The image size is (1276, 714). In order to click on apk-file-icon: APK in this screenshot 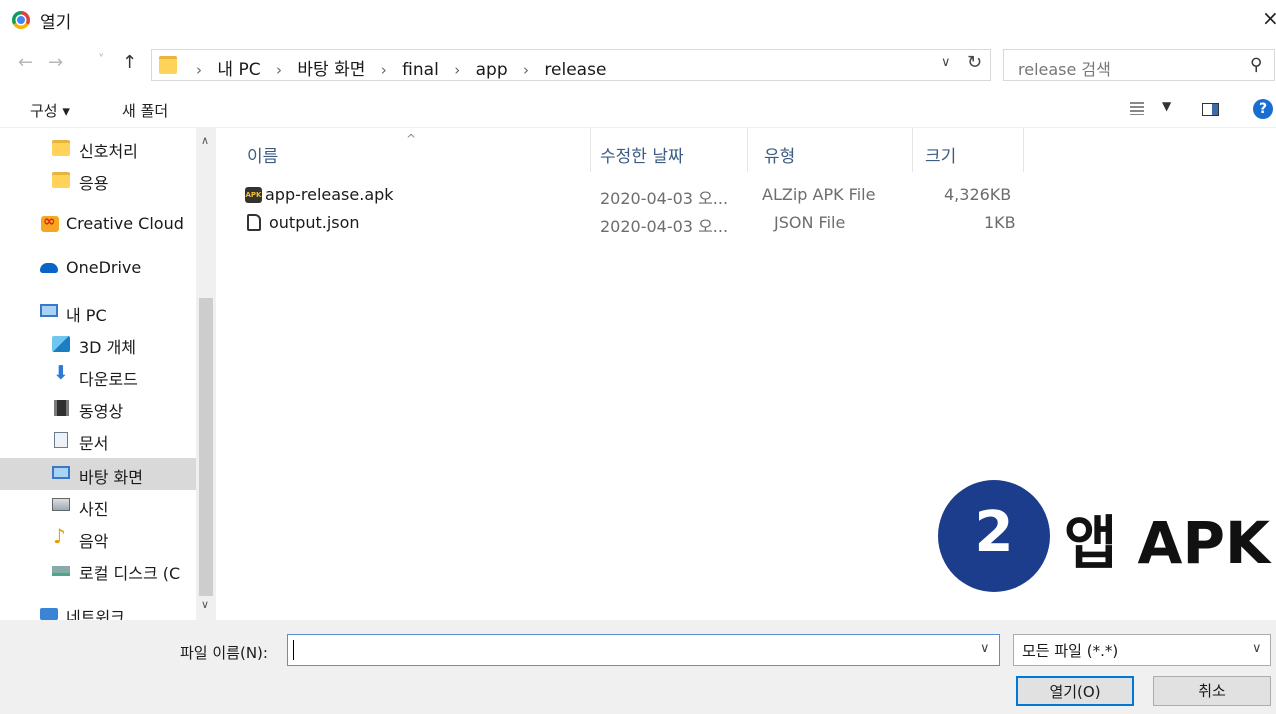, I will do `click(253, 195)`.